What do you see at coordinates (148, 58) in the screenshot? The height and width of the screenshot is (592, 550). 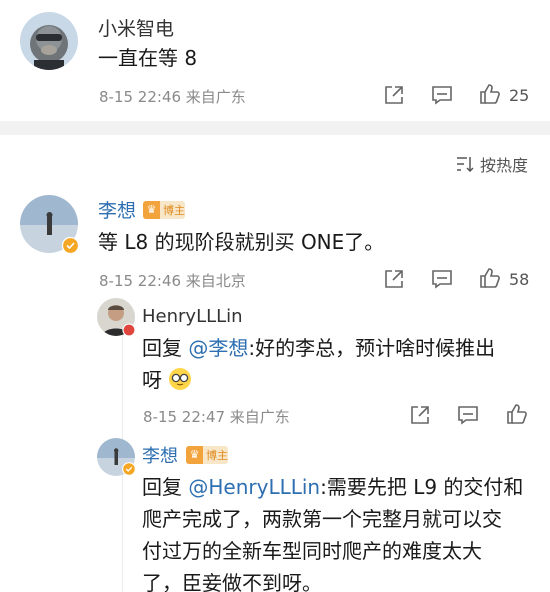 I see `post-text: 一直在等 8` at bounding box center [148, 58].